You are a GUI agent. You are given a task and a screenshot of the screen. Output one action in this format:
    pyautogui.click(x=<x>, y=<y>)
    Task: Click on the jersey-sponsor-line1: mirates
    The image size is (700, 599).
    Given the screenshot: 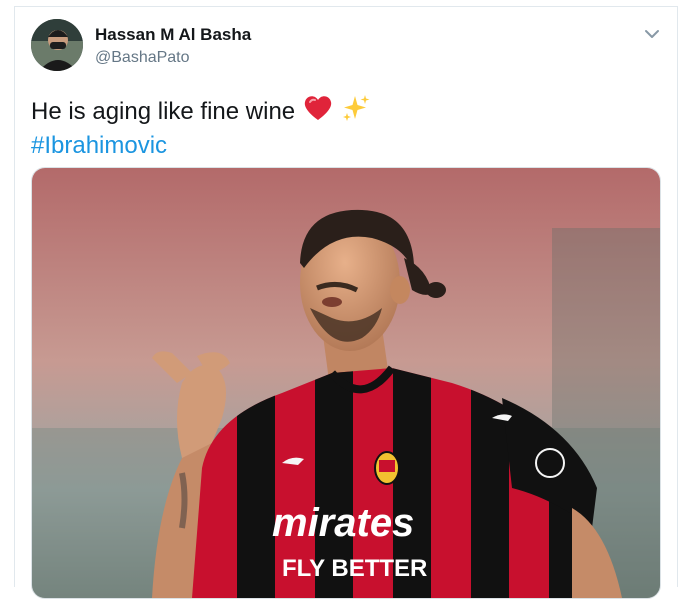 What is the action you would take?
    pyautogui.click(x=343, y=523)
    